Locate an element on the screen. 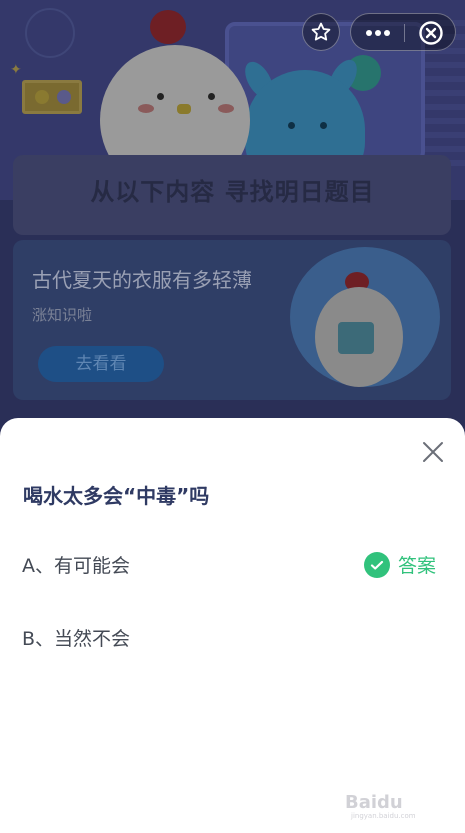 The width and height of the screenshot is (465, 833). medal-frame is located at coordinates (52, 97).